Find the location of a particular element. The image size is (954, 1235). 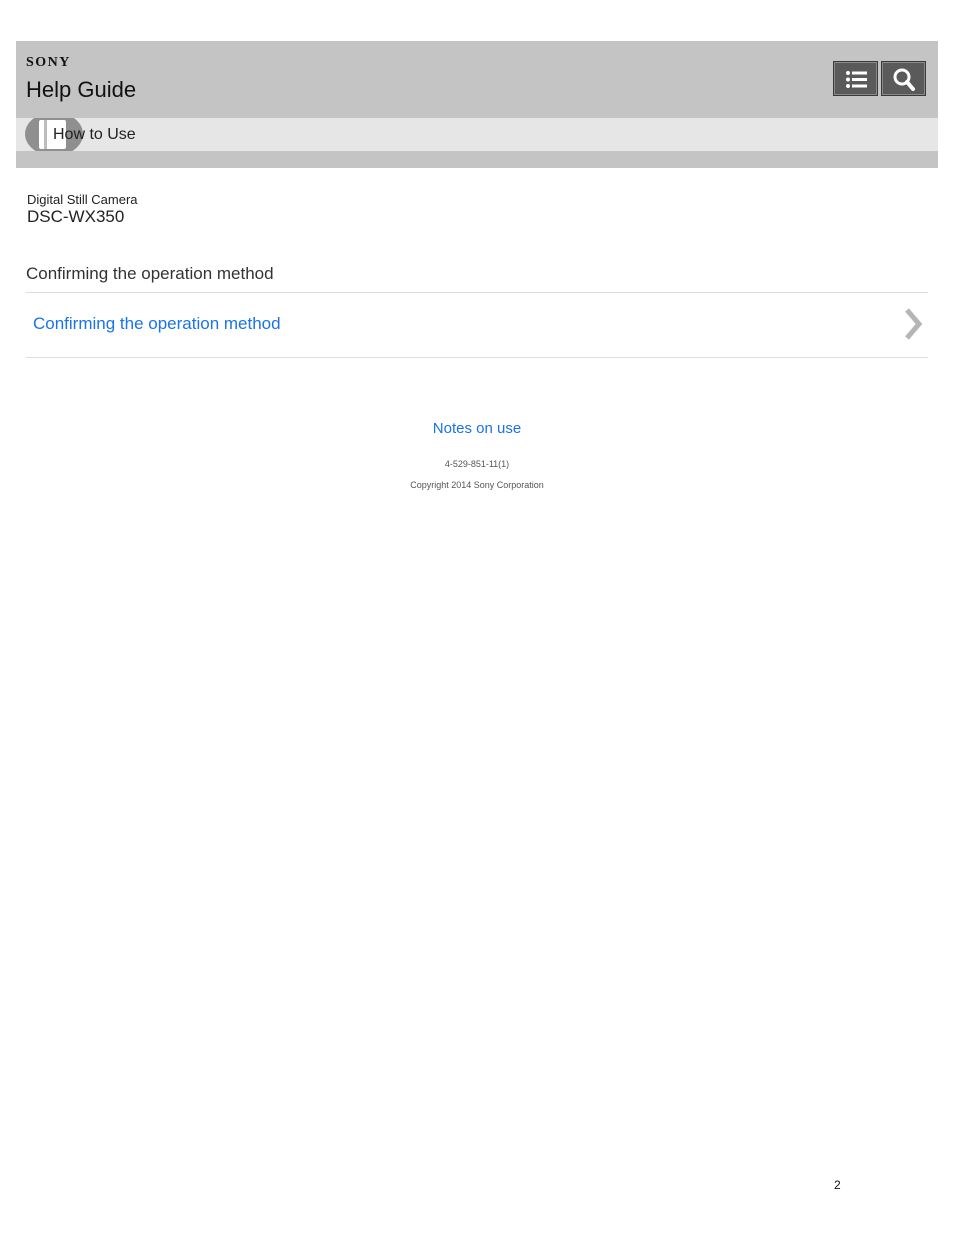

divider is located at coordinates (477, 357).